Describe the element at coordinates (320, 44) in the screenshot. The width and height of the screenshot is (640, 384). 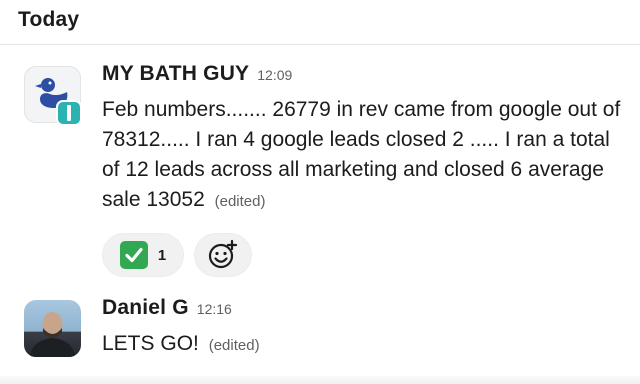
I see `day-divider-line` at that location.